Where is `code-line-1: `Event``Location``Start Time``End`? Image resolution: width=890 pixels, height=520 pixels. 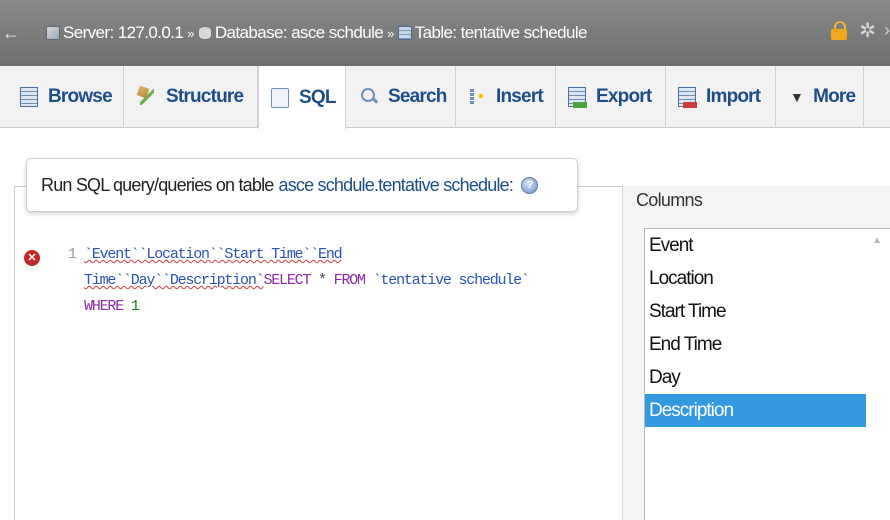
code-line-1: `Event``Location``Start Time``End is located at coordinates (349, 255).